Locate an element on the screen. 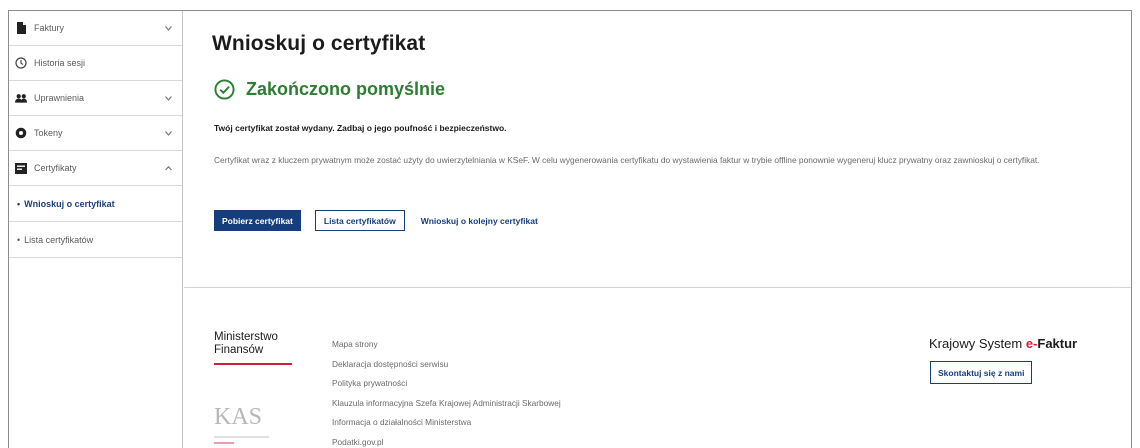  contact-button: Skontaktuj się z nami is located at coordinates (981, 372).